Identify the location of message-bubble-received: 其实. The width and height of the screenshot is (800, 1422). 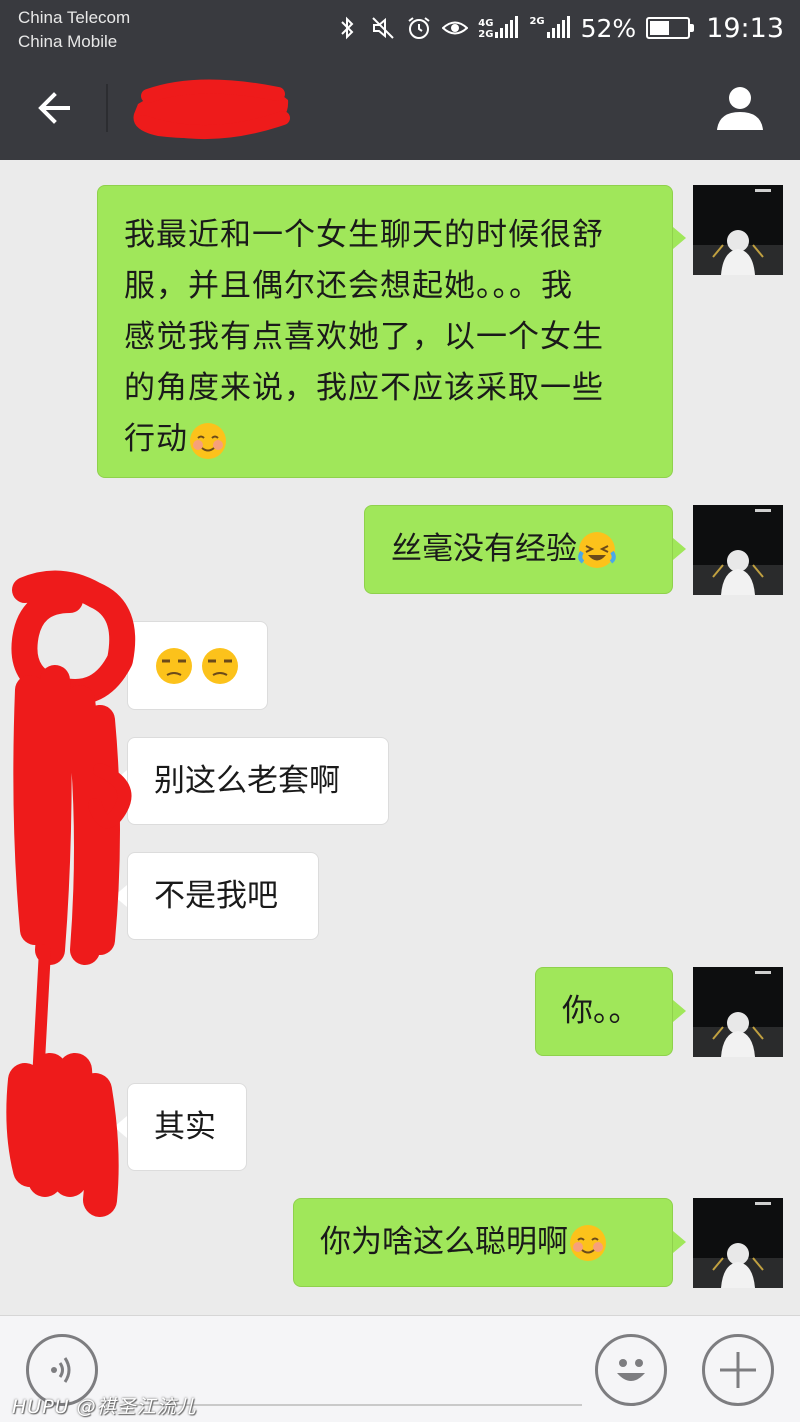
(187, 1127).